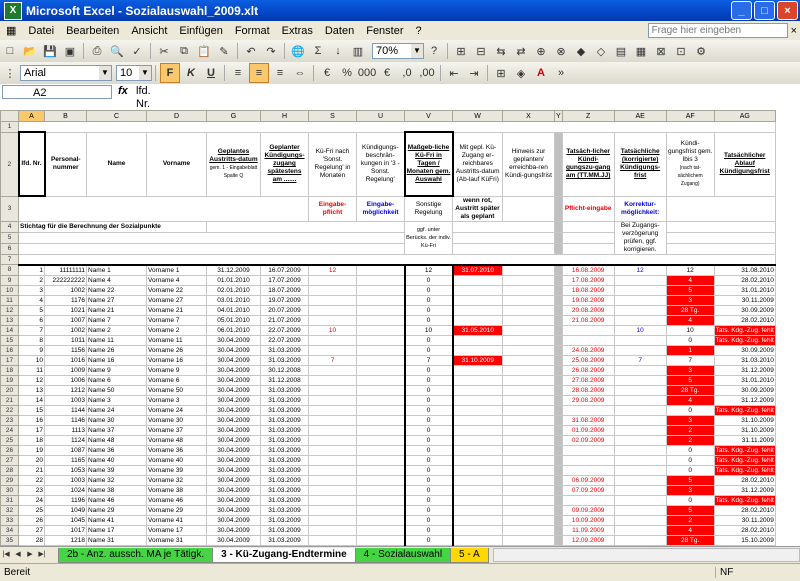 This screenshot has height=581, width=800. Describe the element at coordinates (233, 290) in the screenshot. I see `cell-austrittsdatum: 02.01.2010` at that location.